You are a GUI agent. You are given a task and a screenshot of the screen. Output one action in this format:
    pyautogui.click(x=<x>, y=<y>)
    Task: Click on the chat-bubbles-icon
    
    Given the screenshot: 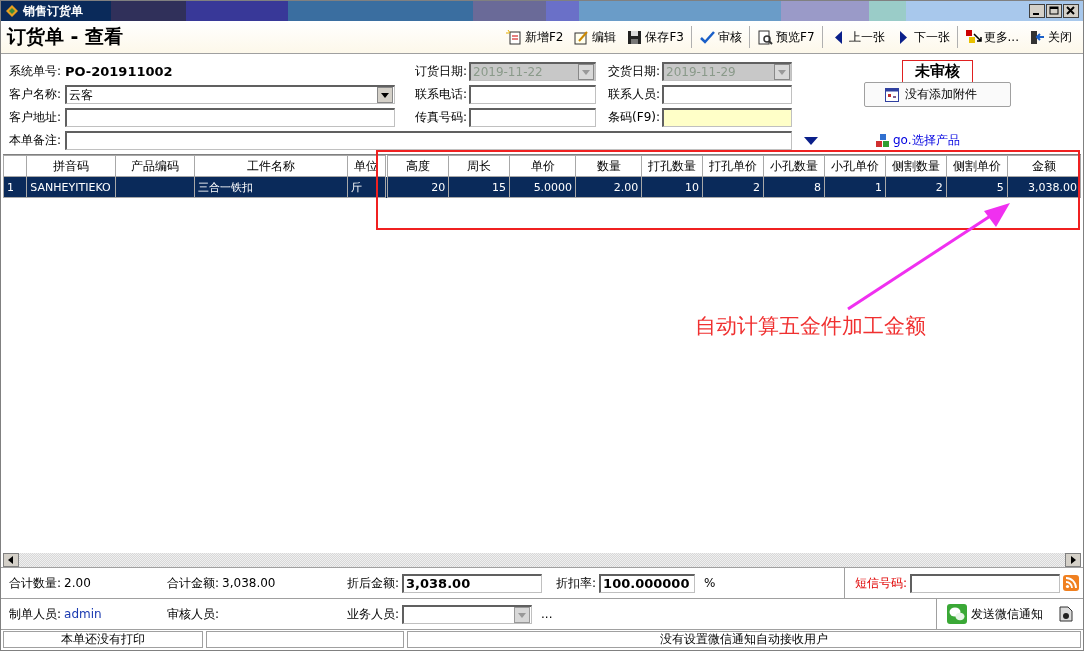 What is the action you would take?
    pyautogui.click(x=957, y=614)
    